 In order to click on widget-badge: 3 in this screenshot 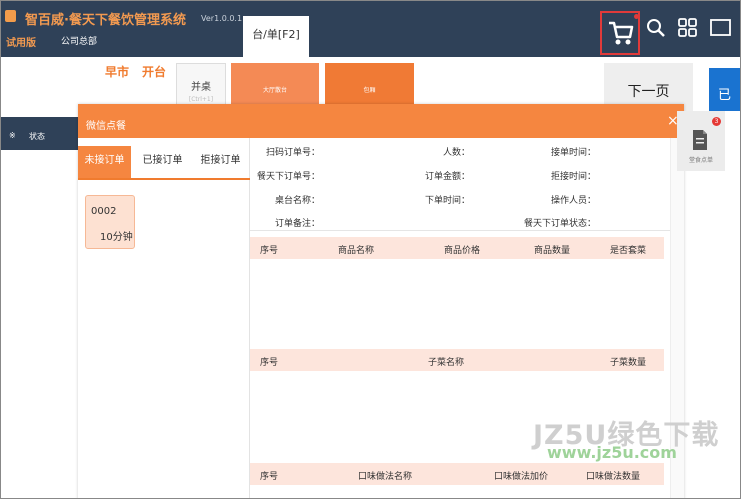, I will do `click(716, 121)`.